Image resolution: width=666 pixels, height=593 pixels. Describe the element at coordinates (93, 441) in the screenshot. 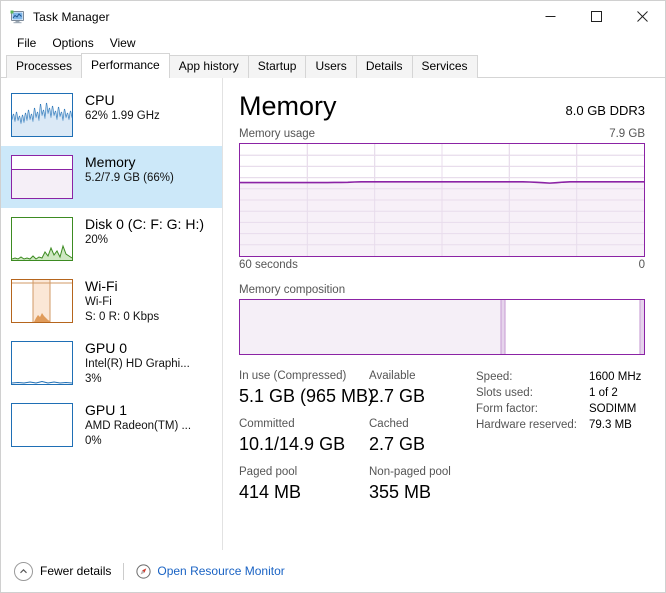

I see `sidebar-item-gpu-1-stat: 0%` at that location.